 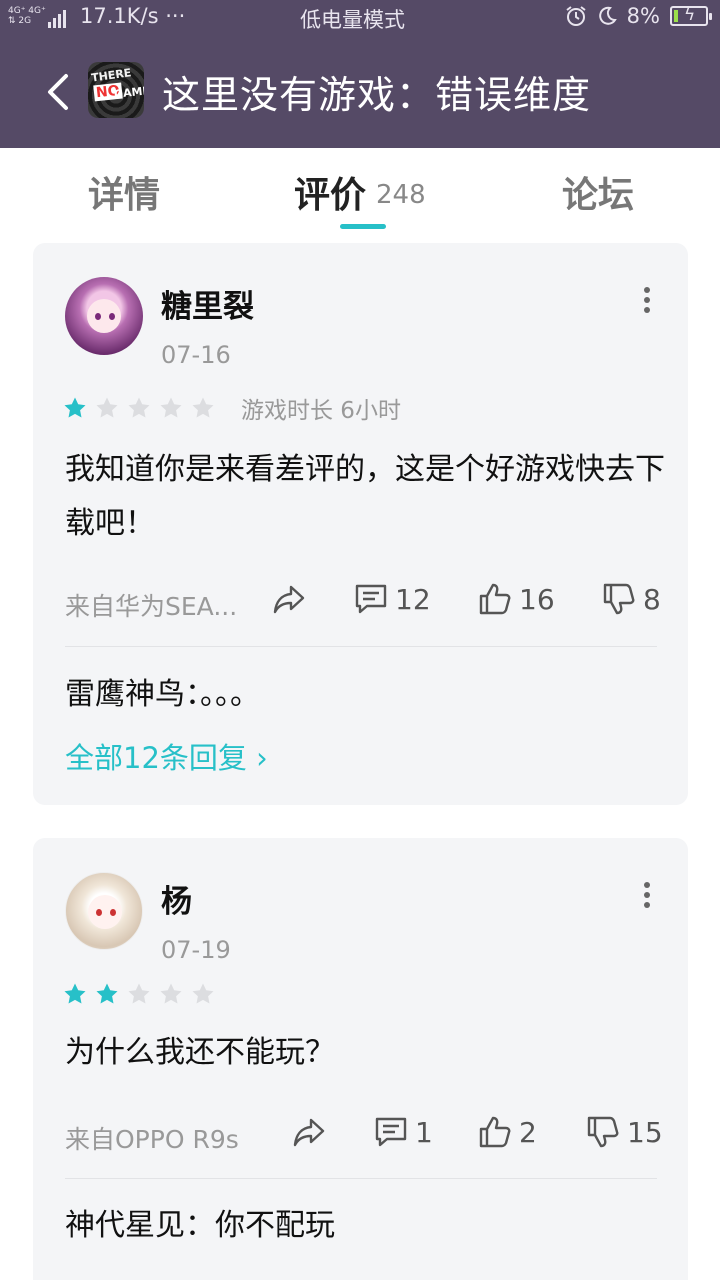 I want to click on status-bar: 4G⁺ 4G⁺ ⇅ 2G 17.1K/s ··· 低电量模式 8% ϟ, so click(x=360, y=20).